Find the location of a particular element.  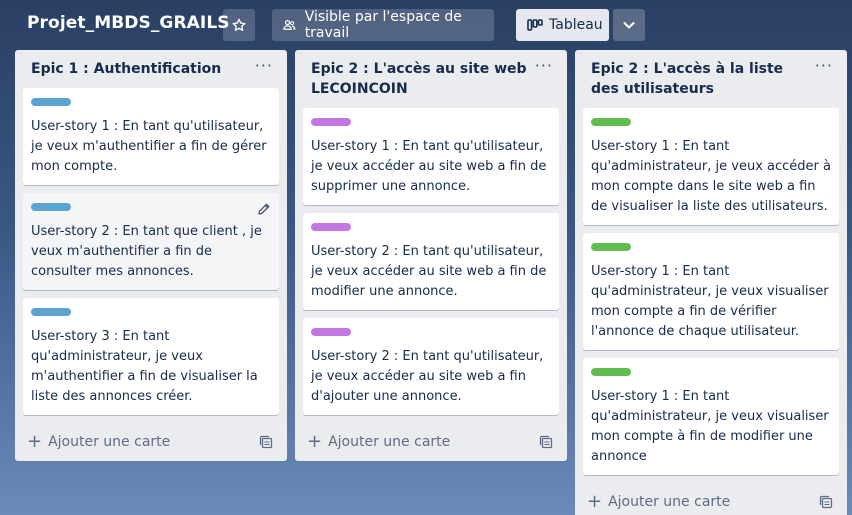

visibility-button: Visible par l'espace de travail is located at coordinates (383, 25).